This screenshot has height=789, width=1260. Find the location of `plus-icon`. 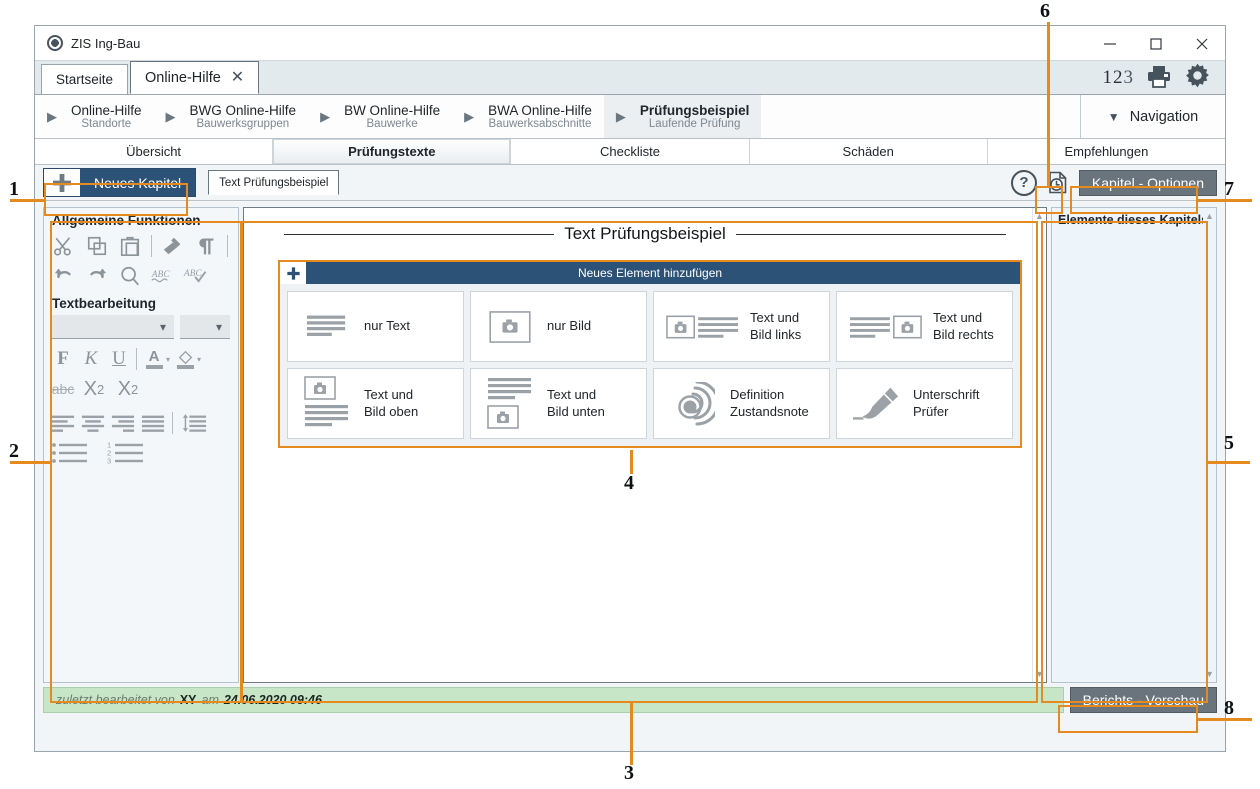

plus-icon is located at coordinates (293, 273).